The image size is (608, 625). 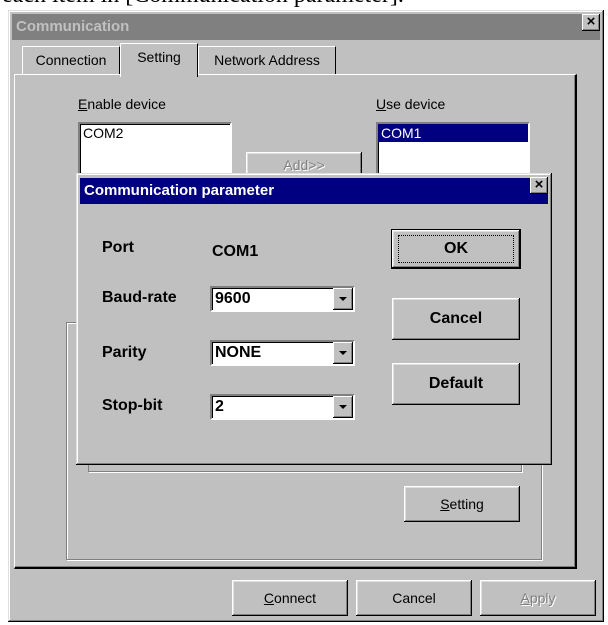 What do you see at coordinates (124, 352) in the screenshot?
I see `parity-label: Parity` at bounding box center [124, 352].